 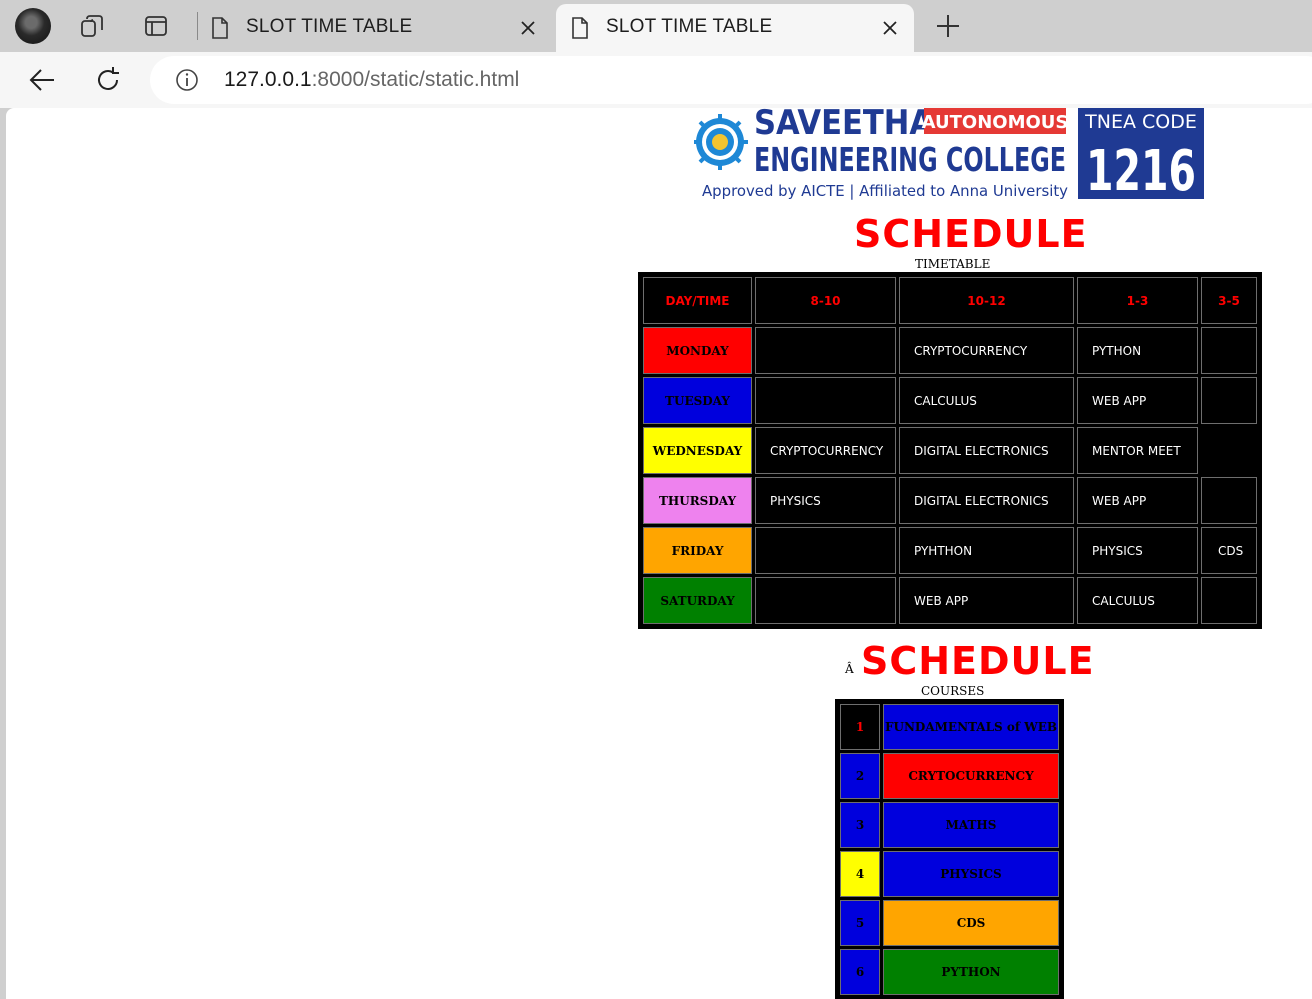 I want to click on course-row: 3 MATHS, so click(x=949, y=825).